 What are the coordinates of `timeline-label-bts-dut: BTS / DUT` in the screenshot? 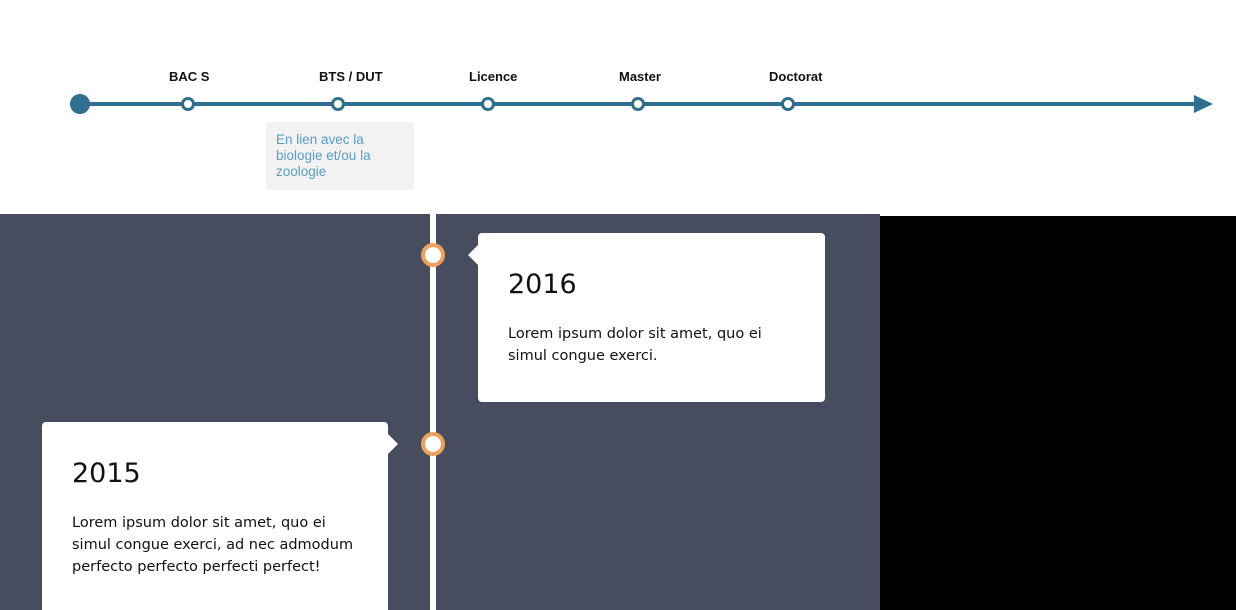 It's located at (351, 76).